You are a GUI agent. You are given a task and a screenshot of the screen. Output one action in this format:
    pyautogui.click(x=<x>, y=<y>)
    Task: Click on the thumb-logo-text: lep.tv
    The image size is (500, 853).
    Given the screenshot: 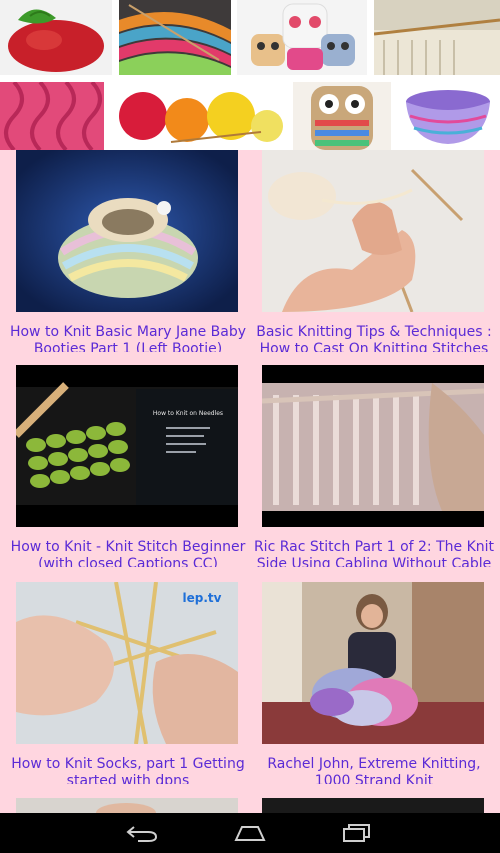 What is the action you would take?
    pyautogui.click(x=202, y=598)
    